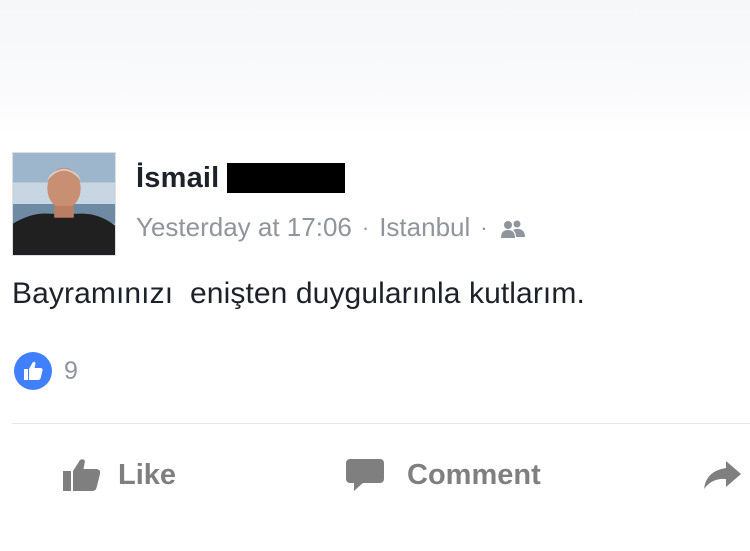 The height and width of the screenshot is (551, 750). I want to click on like-reaction-icon, so click(33, 371).